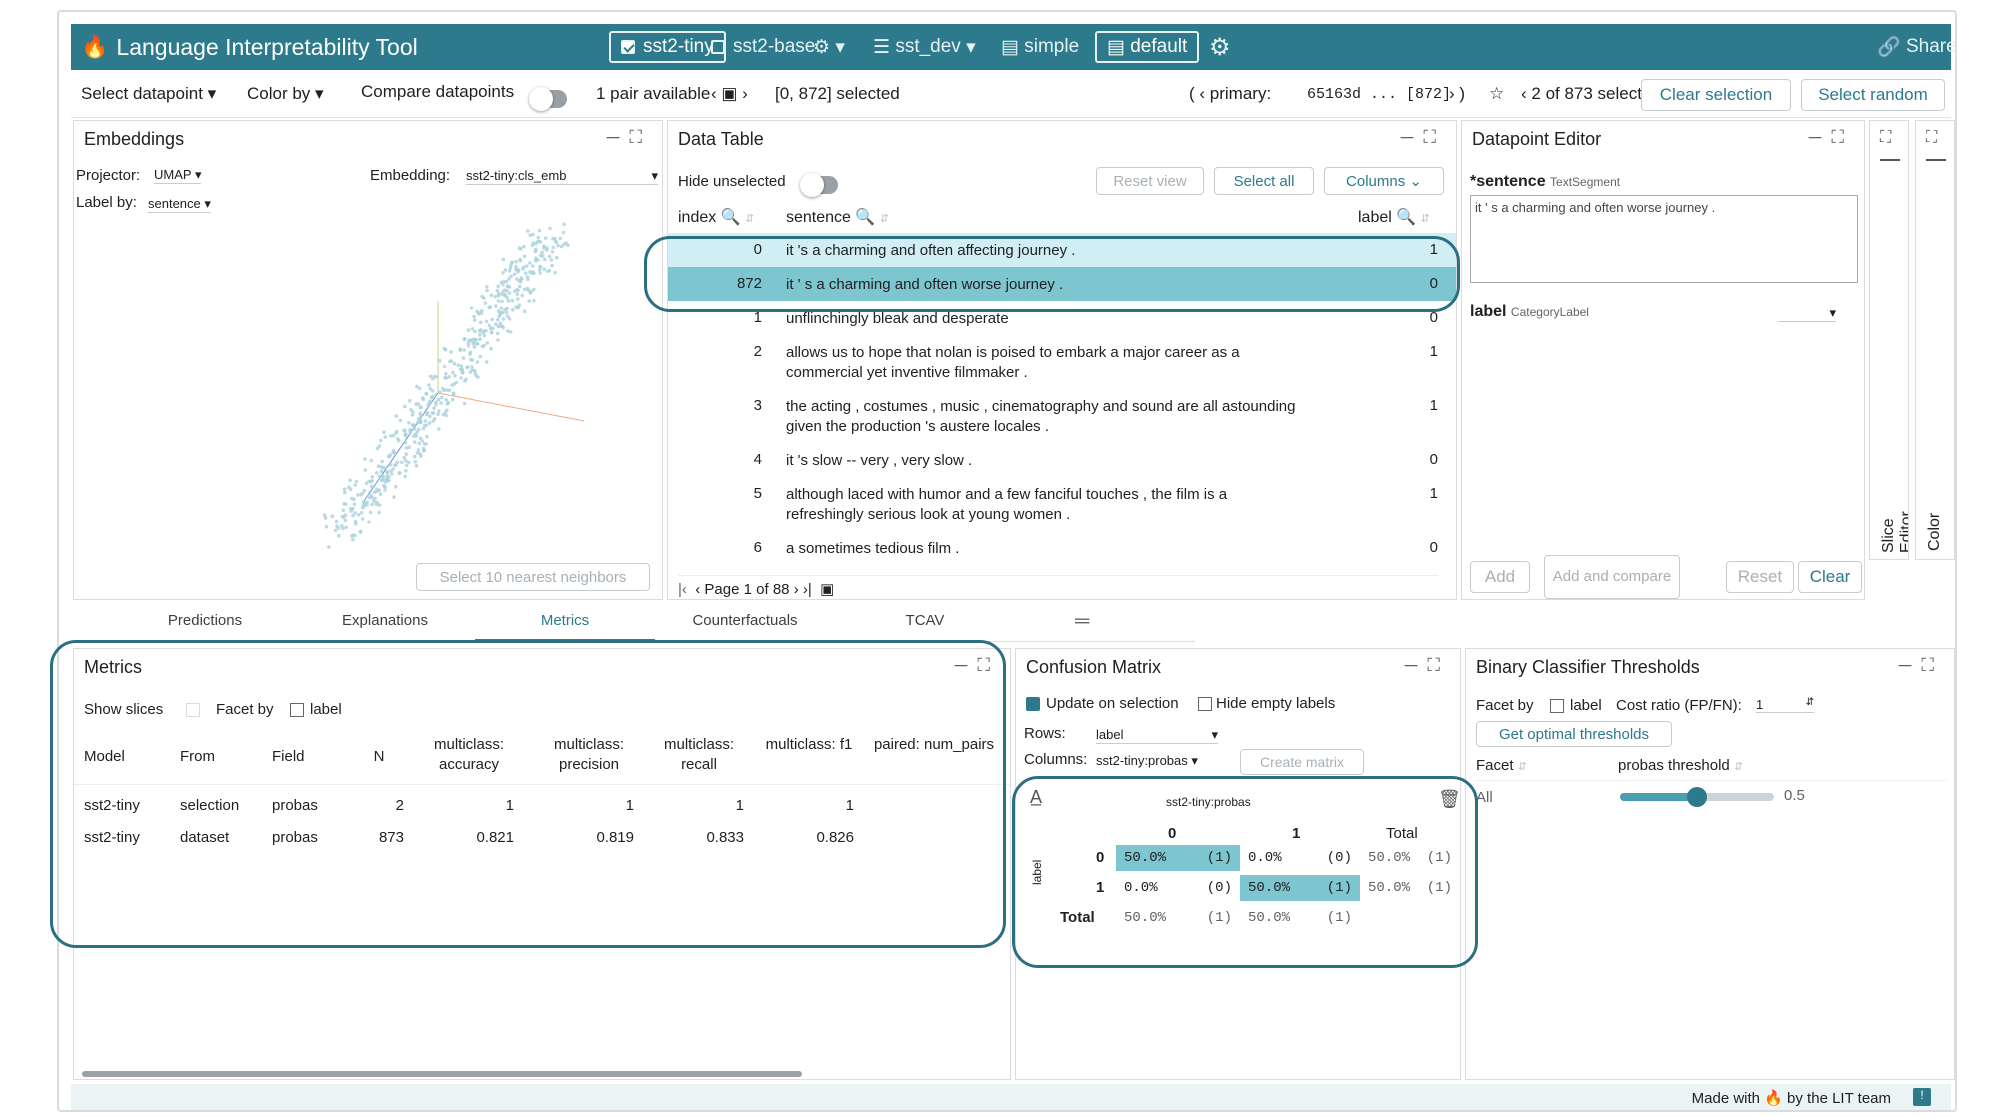  I want to click on create-matrix-button: Create matrix, so click(1302, 762).